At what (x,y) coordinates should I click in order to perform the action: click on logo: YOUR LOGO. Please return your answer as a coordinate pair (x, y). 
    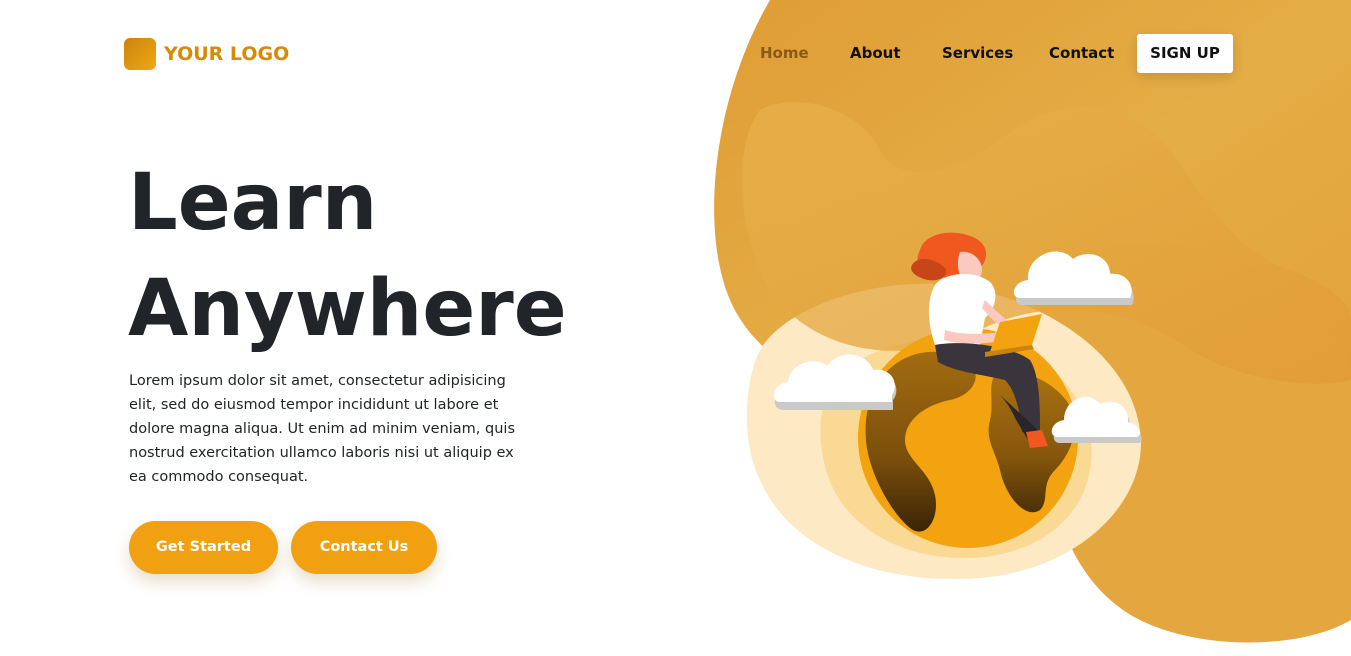
    Looking at the image, I should click on (206, 54).